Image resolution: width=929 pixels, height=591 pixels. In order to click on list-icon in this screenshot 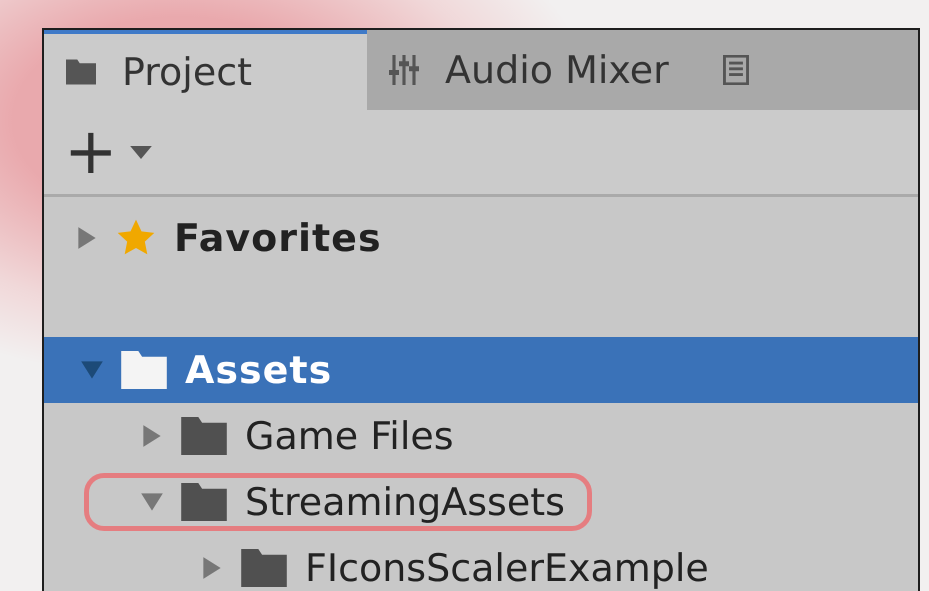, I will do `click(735, 70)`.